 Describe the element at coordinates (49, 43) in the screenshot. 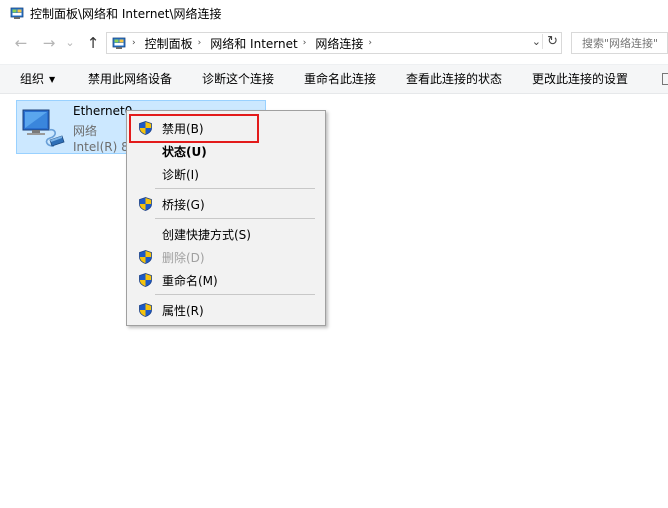

I see `forward-arrow-icon: →` at that location.